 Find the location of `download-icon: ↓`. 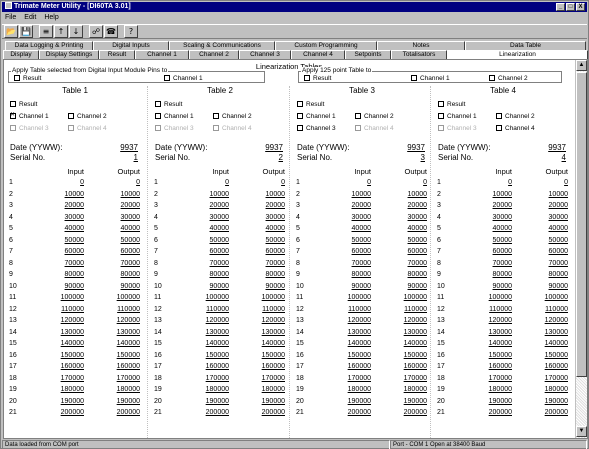

download-icon: ↓ is located at coordinates (76, 31).